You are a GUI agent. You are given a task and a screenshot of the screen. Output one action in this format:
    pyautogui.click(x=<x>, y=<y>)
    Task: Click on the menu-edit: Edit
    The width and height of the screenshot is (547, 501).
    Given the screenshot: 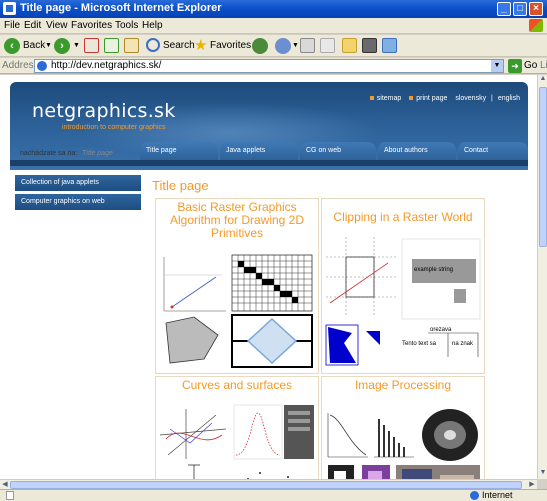 What is the action you would take?
    pyautogui.click(x=32, y=25)
    